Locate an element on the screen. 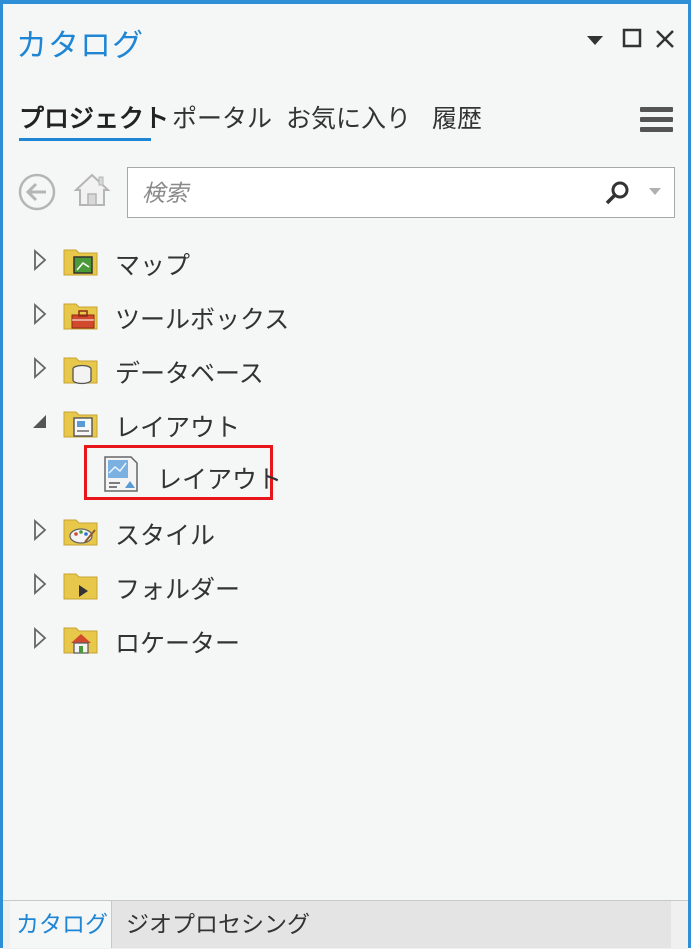 This screenshot has height=949, width=691. style-folder-icon is located at coordinates (80, 532).